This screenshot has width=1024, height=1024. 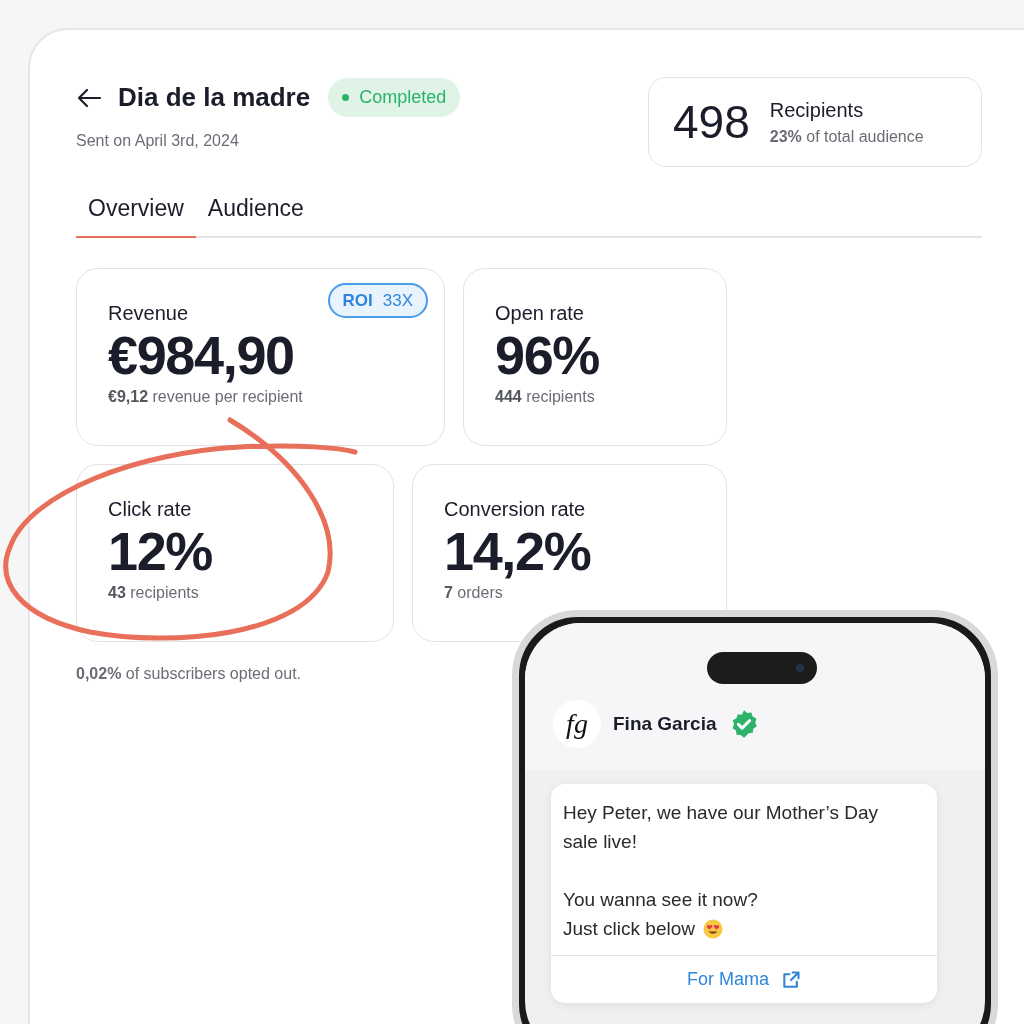 What do you see at coordinates (136, 214) in the screenshot?
I see `tab: Overview` at bounding box center [136, 214].